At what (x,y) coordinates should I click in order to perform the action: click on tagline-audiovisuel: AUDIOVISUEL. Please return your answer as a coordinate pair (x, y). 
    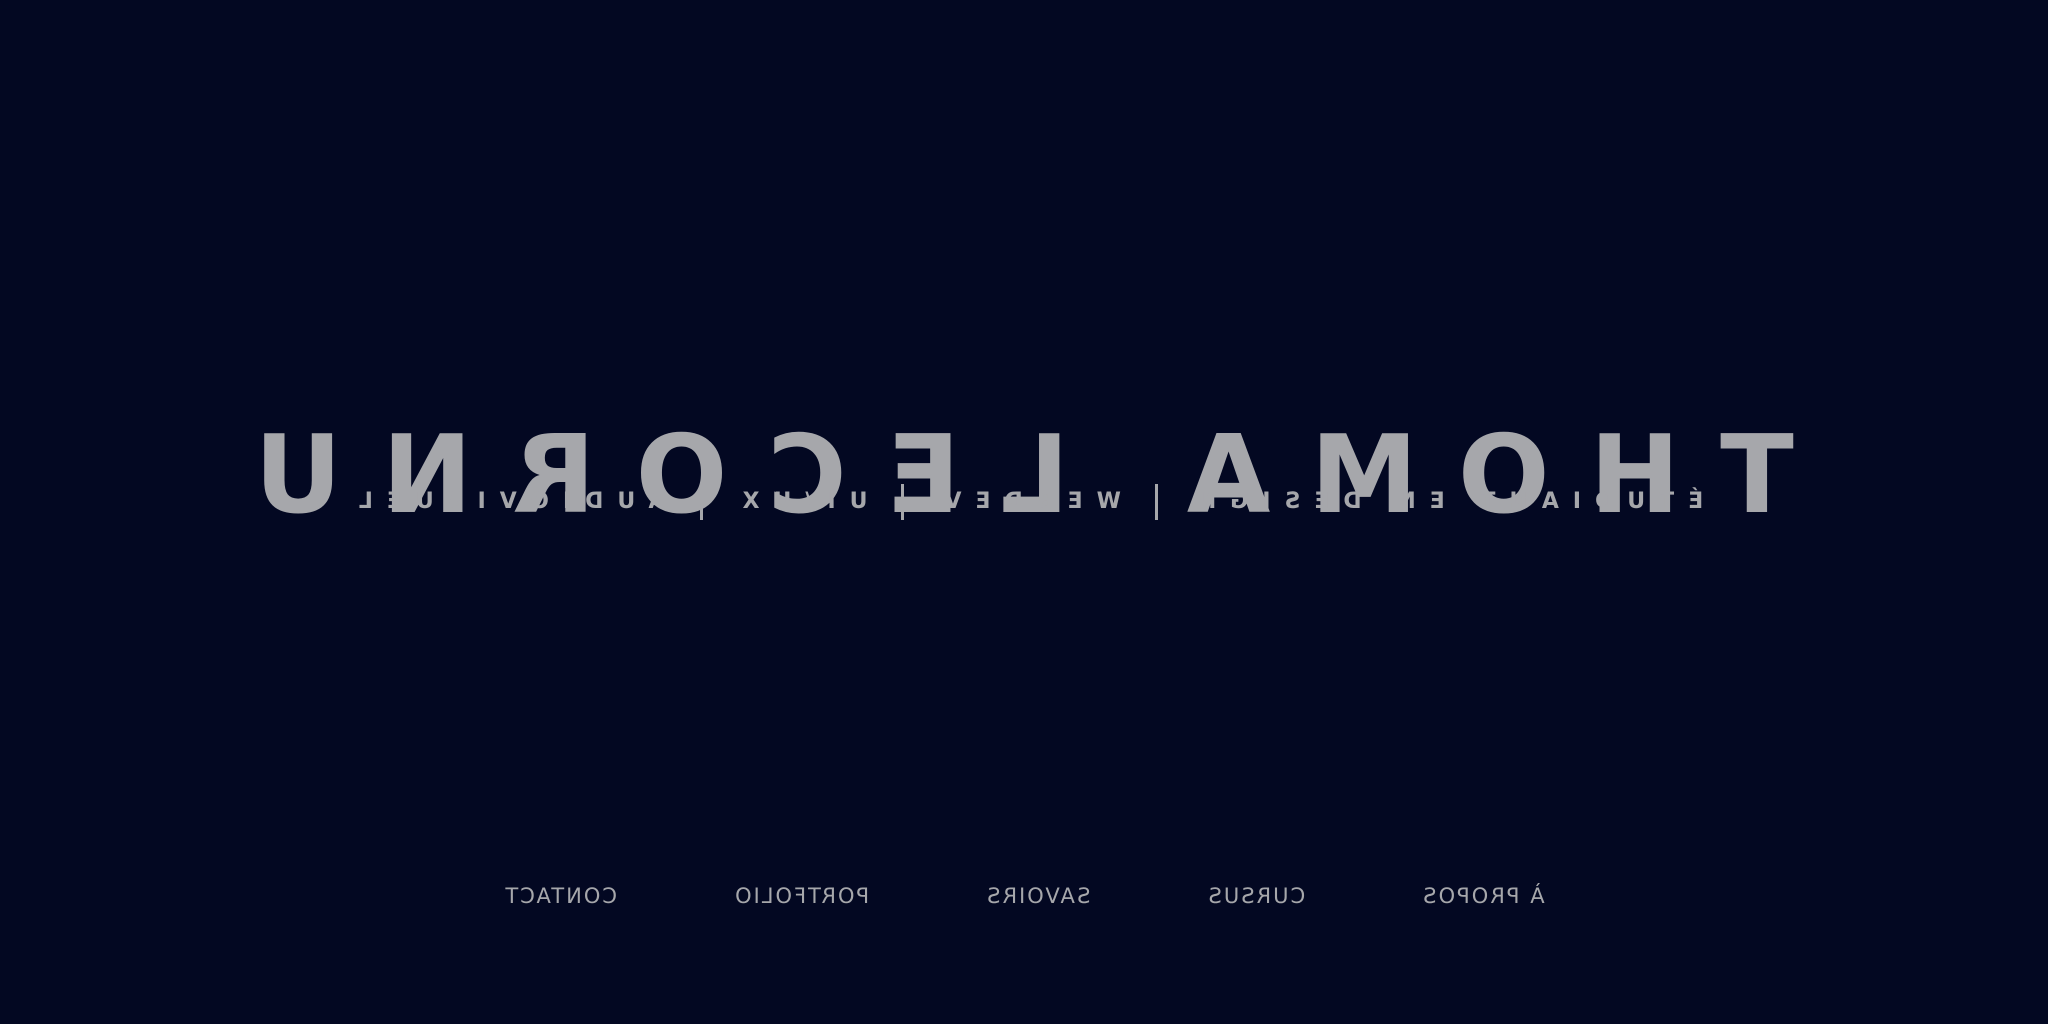
    Looking at the image, I should click on (505, 501).